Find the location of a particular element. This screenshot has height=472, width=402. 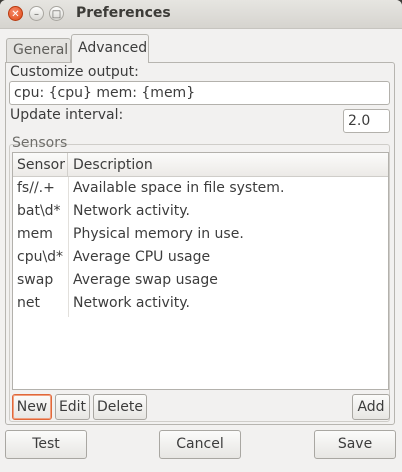

description-cell: Average swap usage is located at coordinates (145, 280).